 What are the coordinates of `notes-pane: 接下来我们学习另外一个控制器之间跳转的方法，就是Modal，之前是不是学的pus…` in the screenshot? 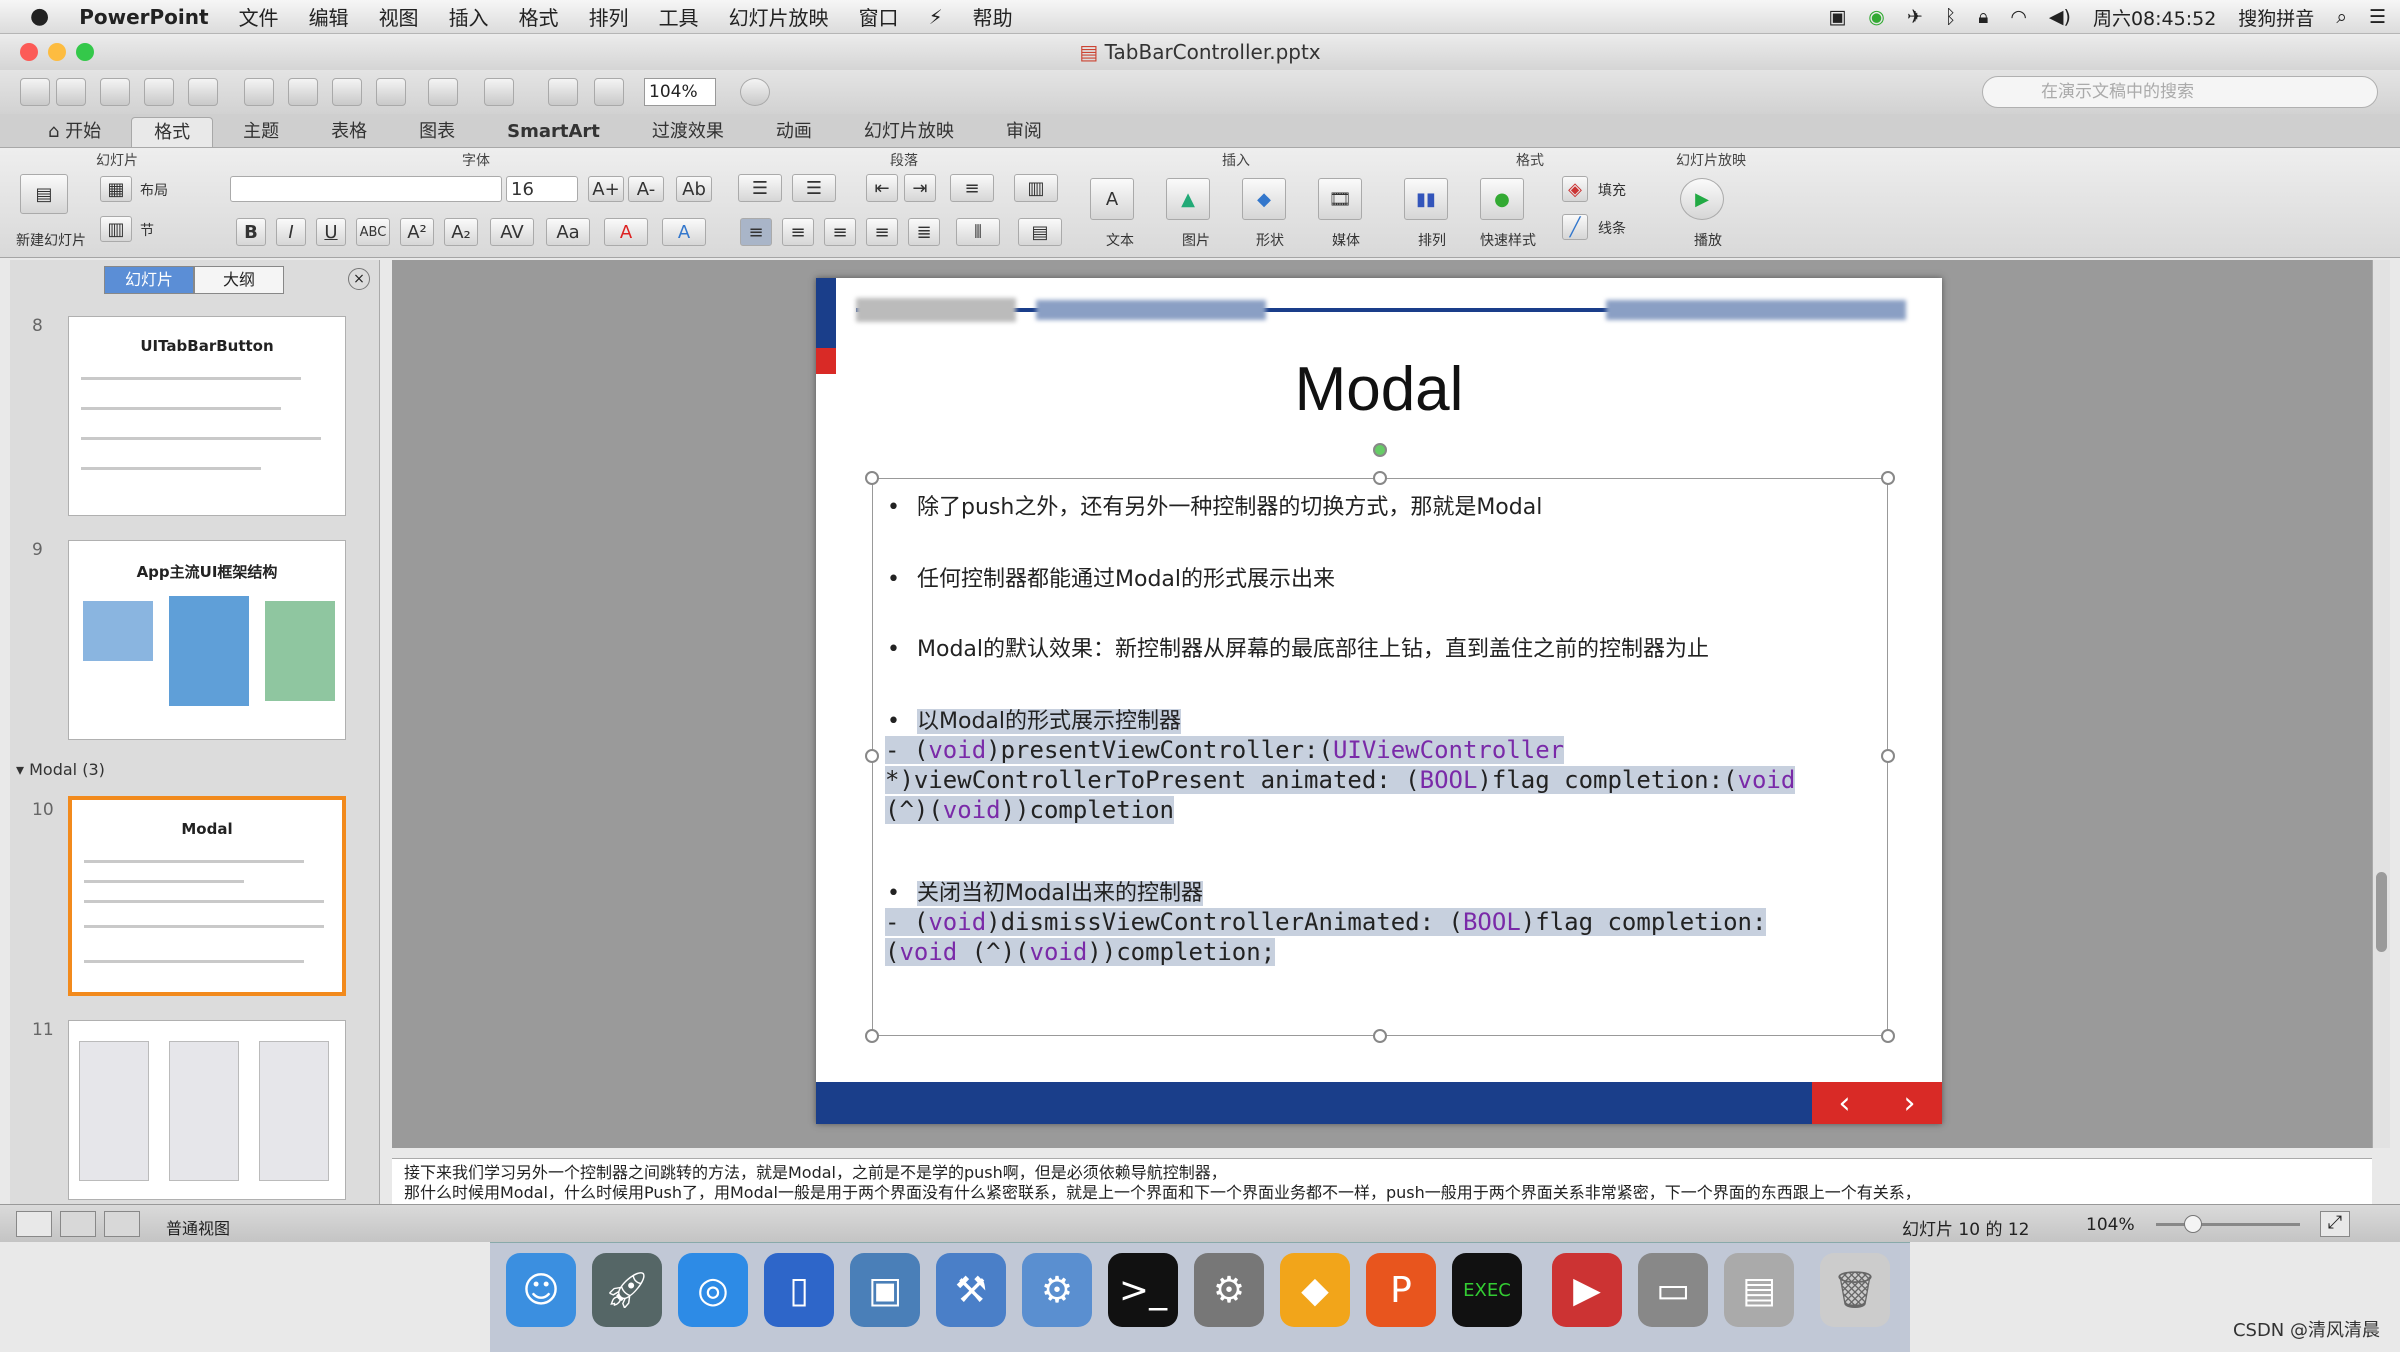 It's located at (1382, 1181).